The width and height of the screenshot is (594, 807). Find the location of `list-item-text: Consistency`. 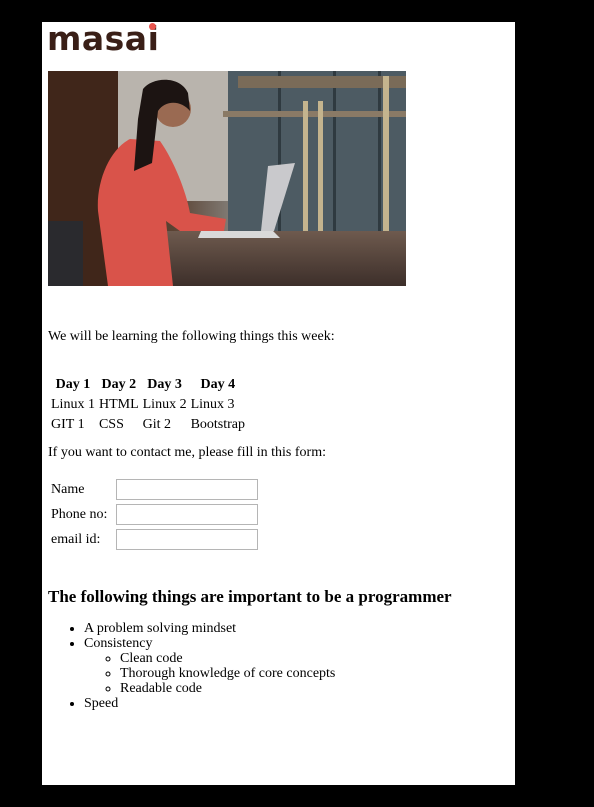

list-item-text: Consistency is located at coordinates (118, 643).